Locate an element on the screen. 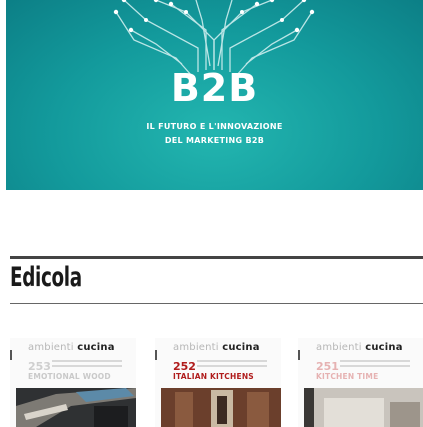 Image resolution: width=423 pixels, height=427 pixels. cover-headline: KITCHEN TIME is located at coordinates (347, 376).